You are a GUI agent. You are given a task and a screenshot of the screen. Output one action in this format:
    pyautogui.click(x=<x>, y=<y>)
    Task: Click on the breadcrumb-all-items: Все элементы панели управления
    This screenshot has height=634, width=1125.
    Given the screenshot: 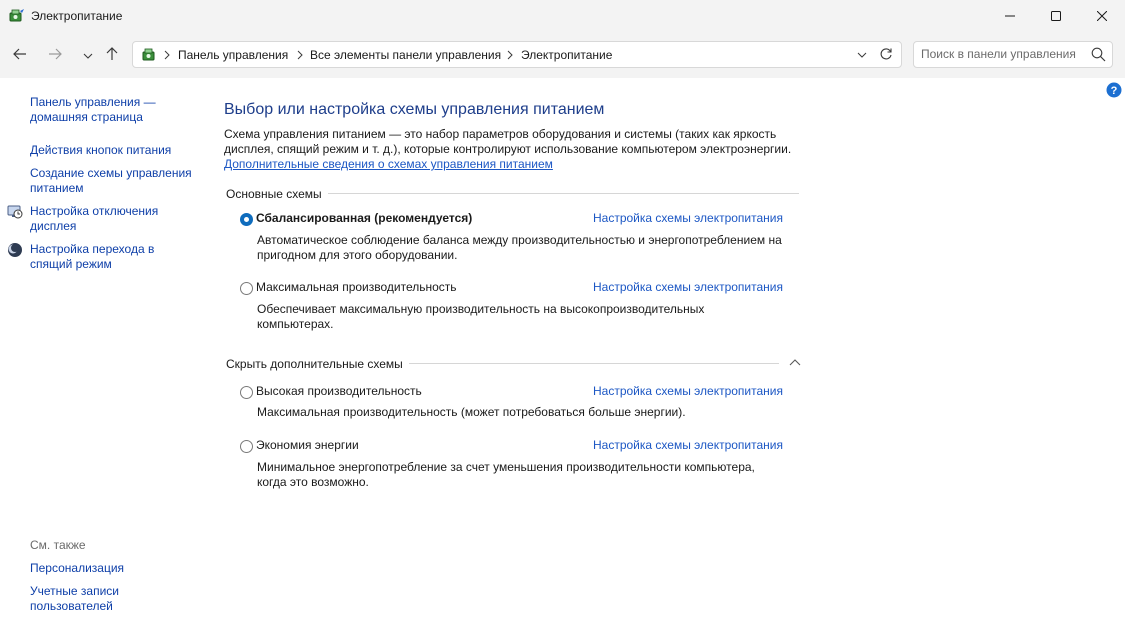 What is the action you would take?
    pyautogui.click(x=405, y=55)
    